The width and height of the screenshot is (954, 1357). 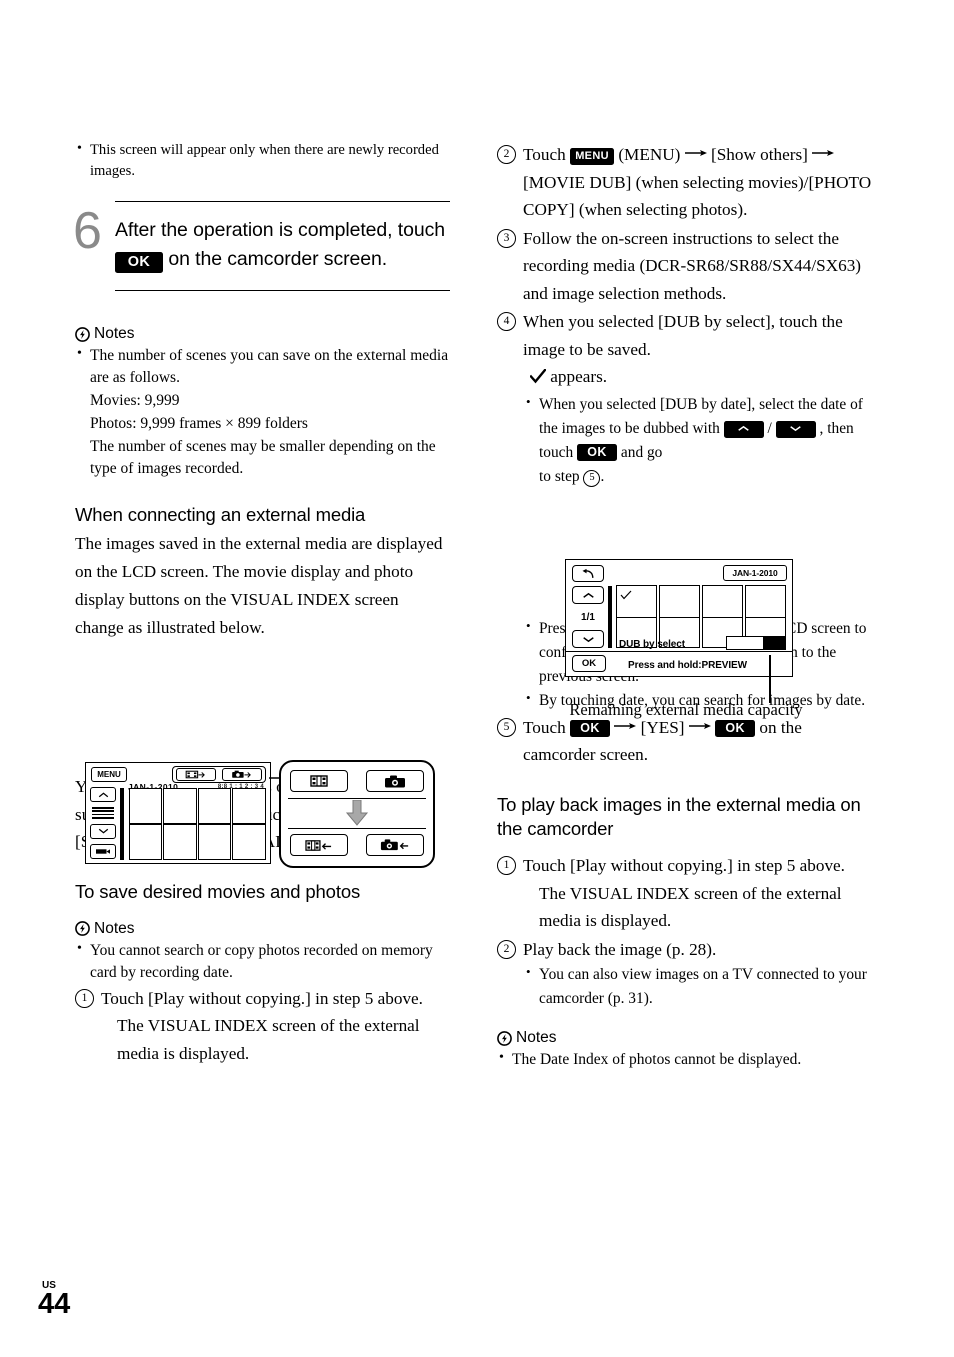 What do you see at coordinates (506, 322) in the screenshot?
I see `step-circle-number: 4` at bounding box center [506, 322].